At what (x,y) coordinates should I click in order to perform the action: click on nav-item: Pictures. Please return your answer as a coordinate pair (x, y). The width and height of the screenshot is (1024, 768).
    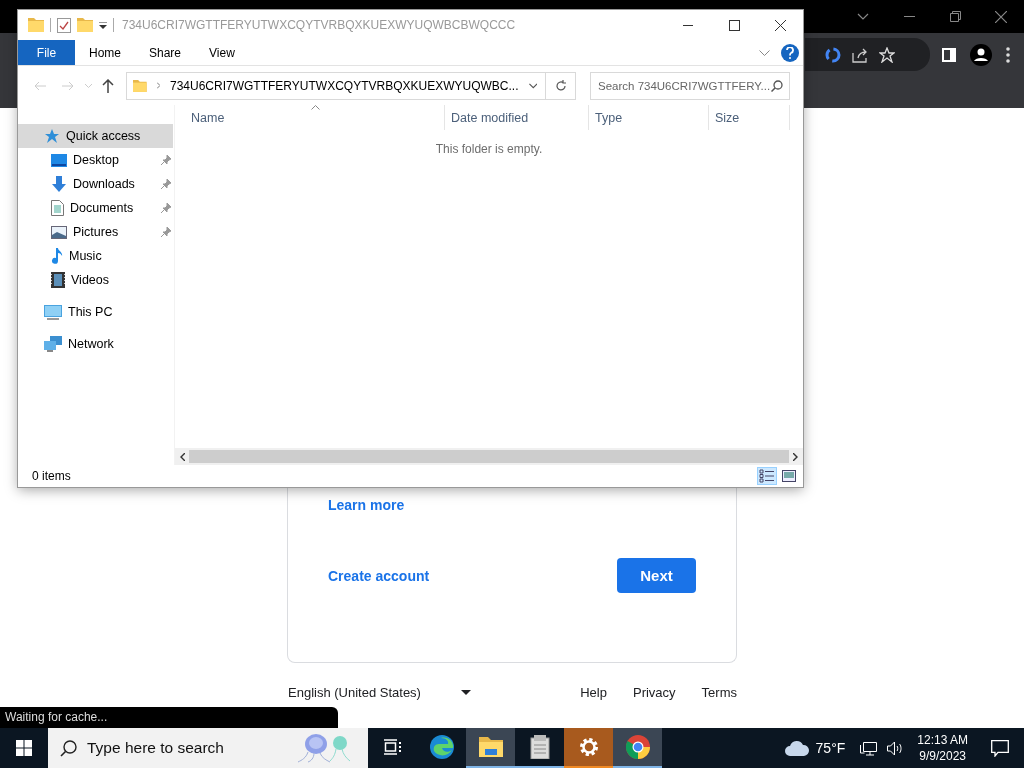
    Looking at the image, I should click on (95, 232).